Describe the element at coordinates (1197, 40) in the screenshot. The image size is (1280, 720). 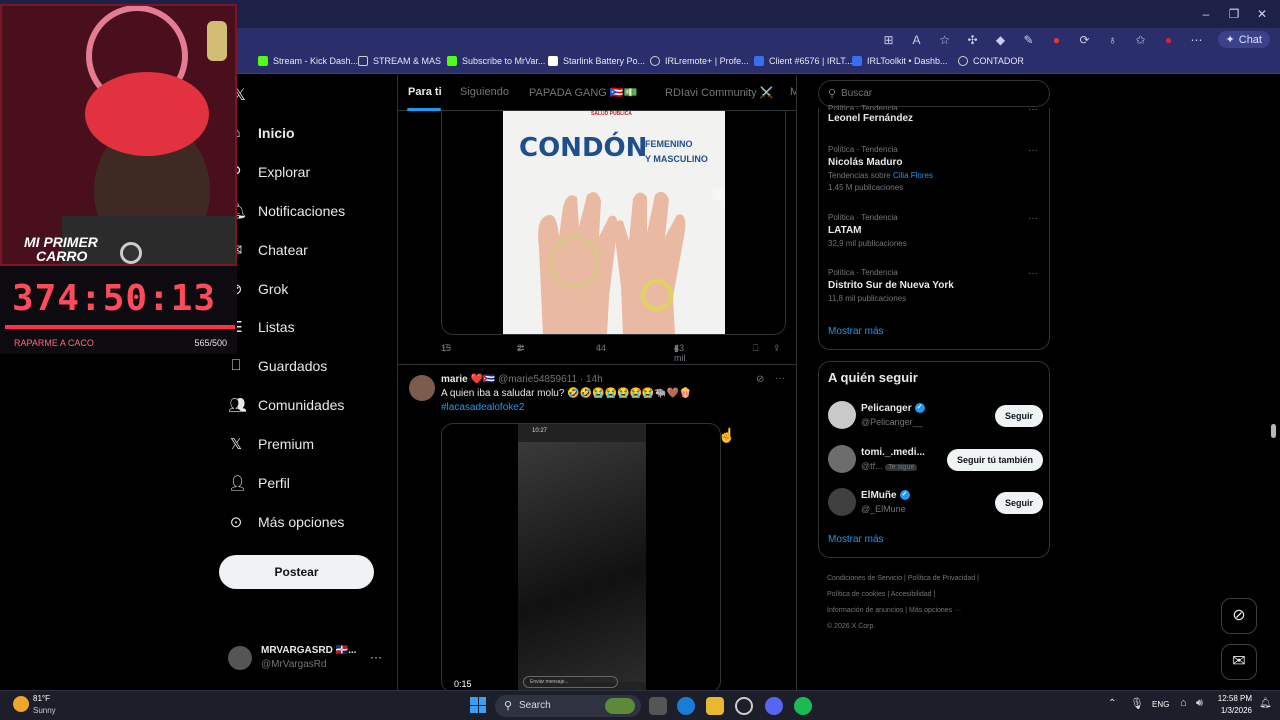
I see `more-icon: ⋯` at that location.